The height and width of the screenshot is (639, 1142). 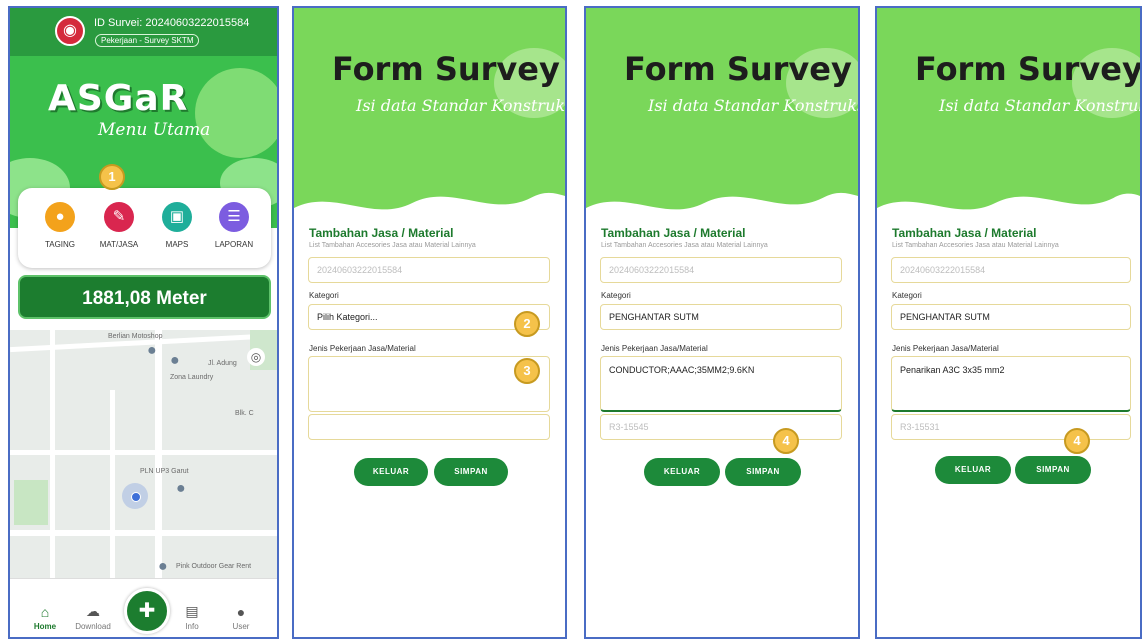 What do you see at coordinates (93, 626) in the screenshot?
I see `nav-label: Download` at bounding box center [93, 626].